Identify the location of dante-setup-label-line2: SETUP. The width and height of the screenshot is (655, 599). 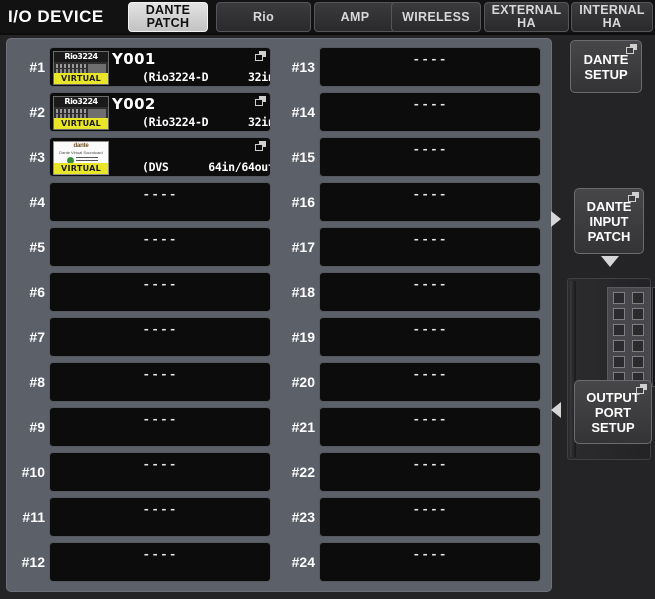
(606, 74).